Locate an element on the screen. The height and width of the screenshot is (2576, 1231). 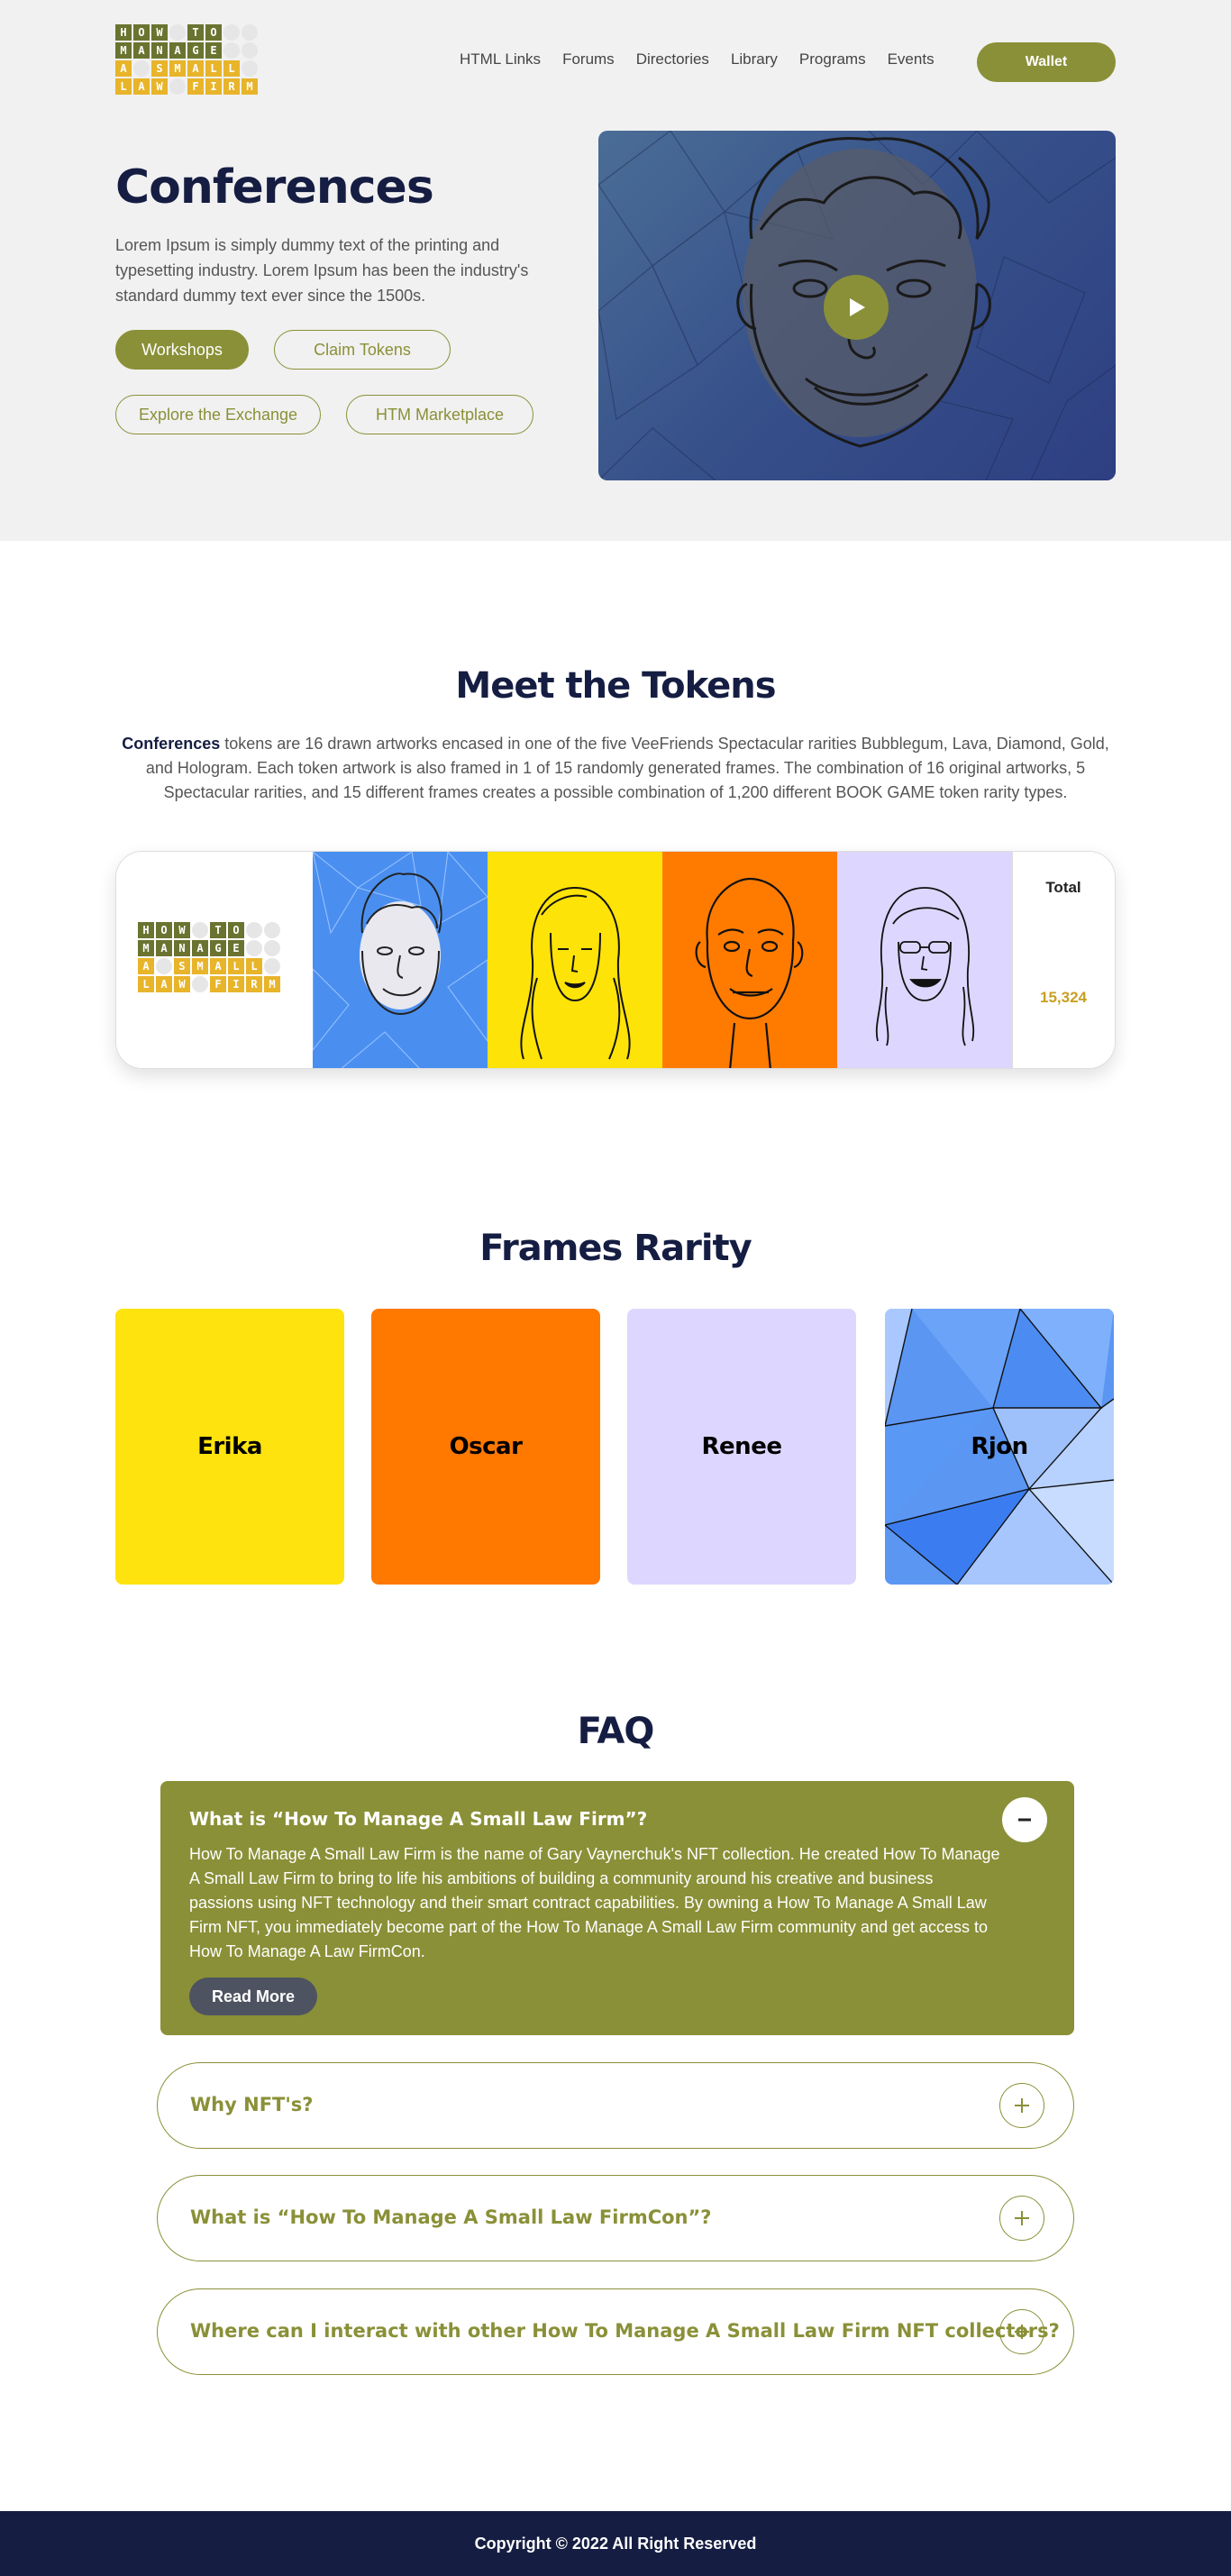
nav-directories: Directories is located at coordinates (672, 59).